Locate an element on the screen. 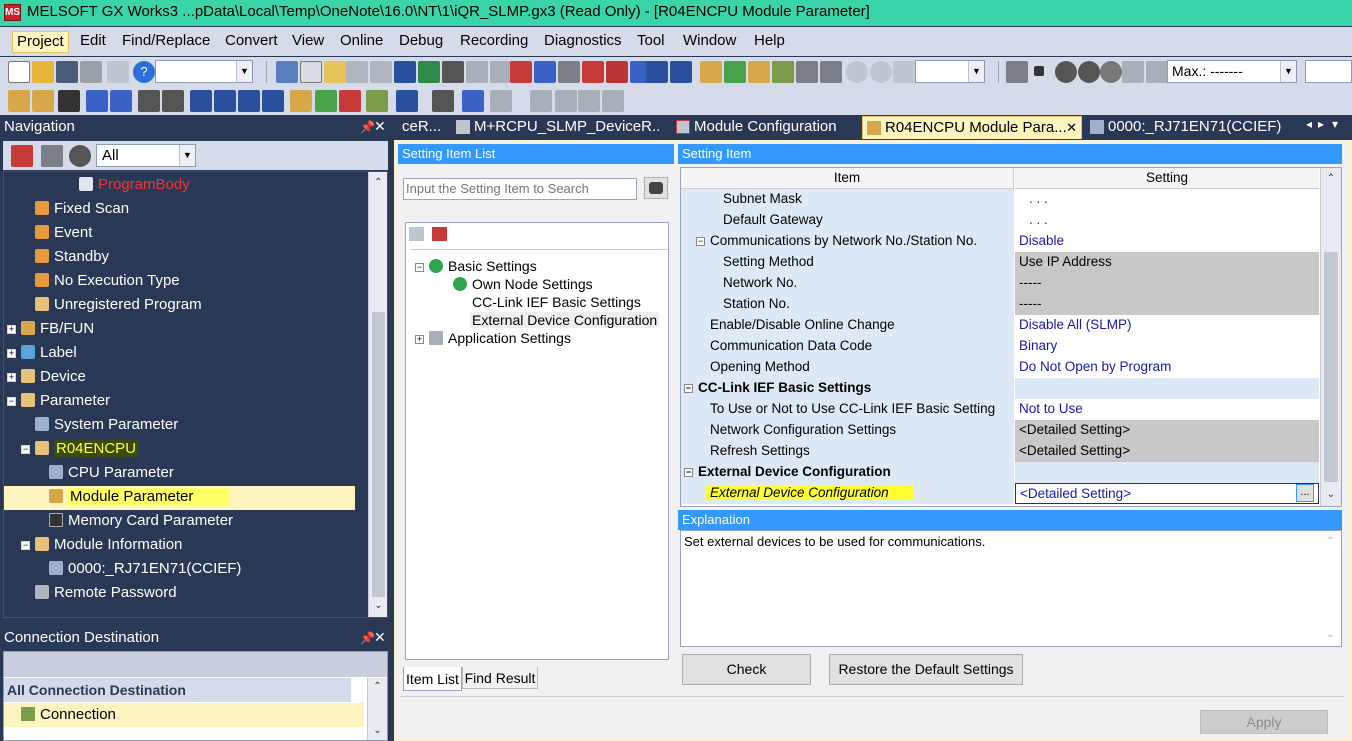 This screenshot has height=741, width=1352. stop-icon is located at coordinates (1039, 71).